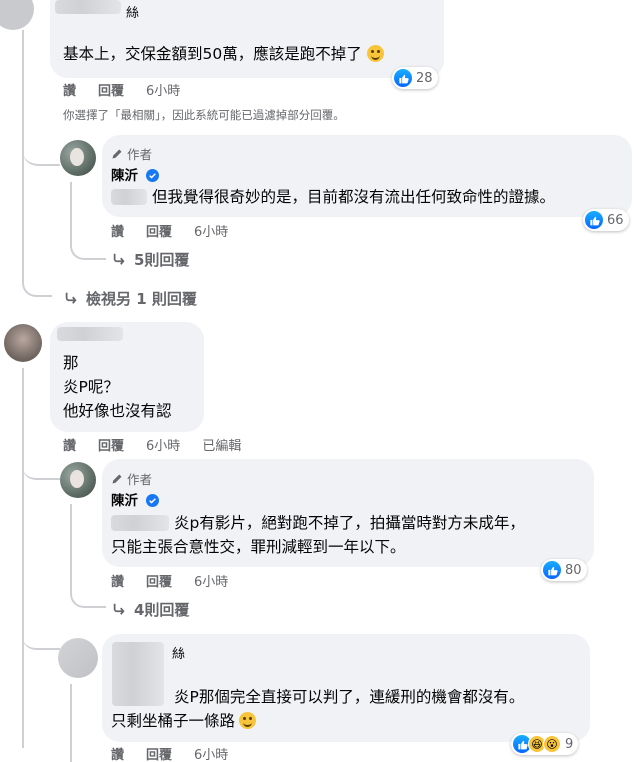 The width and height of the screenshot is (635, 762). Describe the element at coordinates (573, 570) in the screenshot. I see `reaction-count: 80` at that location.